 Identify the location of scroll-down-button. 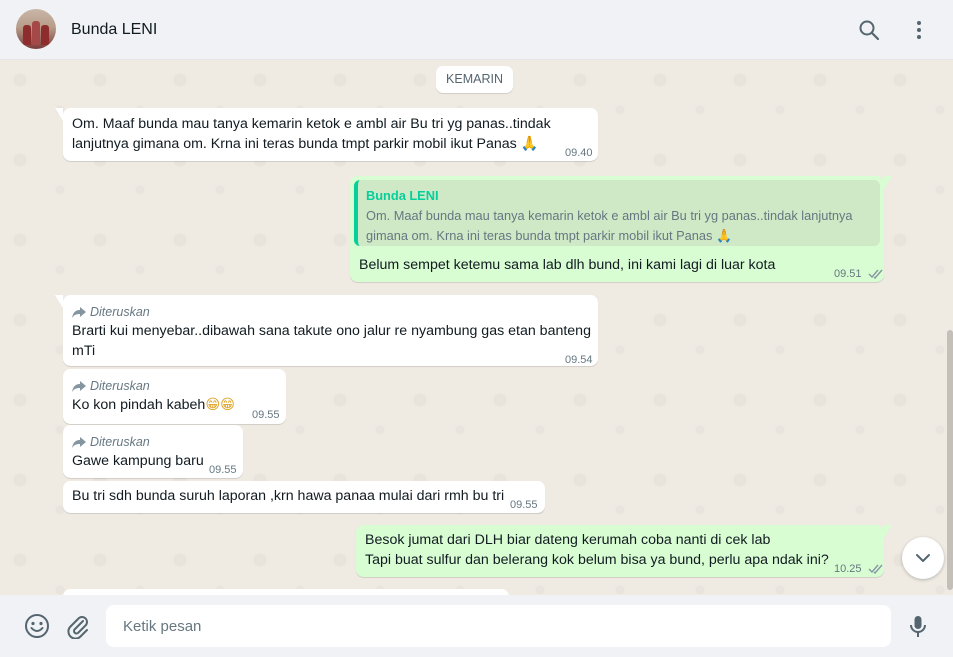
(923, 558).